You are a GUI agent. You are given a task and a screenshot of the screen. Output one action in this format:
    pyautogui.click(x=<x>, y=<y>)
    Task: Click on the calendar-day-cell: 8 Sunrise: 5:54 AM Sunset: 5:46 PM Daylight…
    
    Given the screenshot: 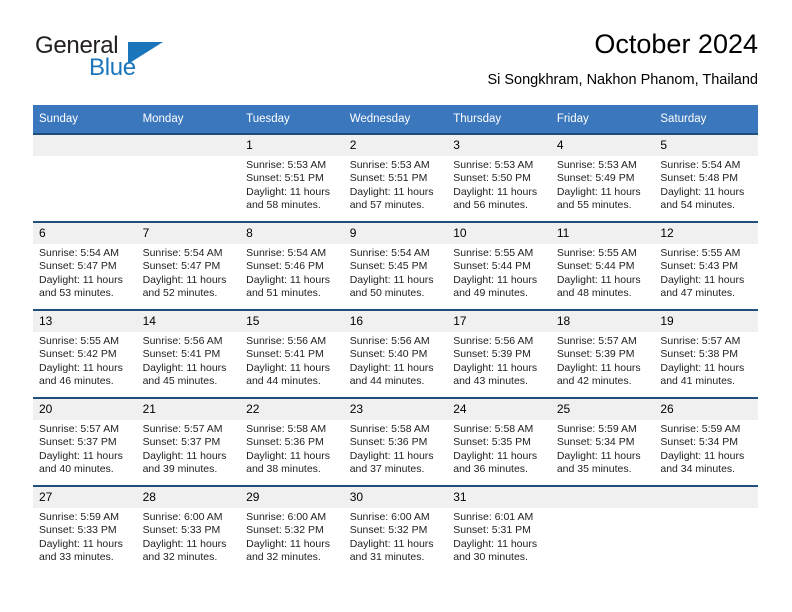 What is the action you would take?
    pyautogui.click(x=292, y=265)
    